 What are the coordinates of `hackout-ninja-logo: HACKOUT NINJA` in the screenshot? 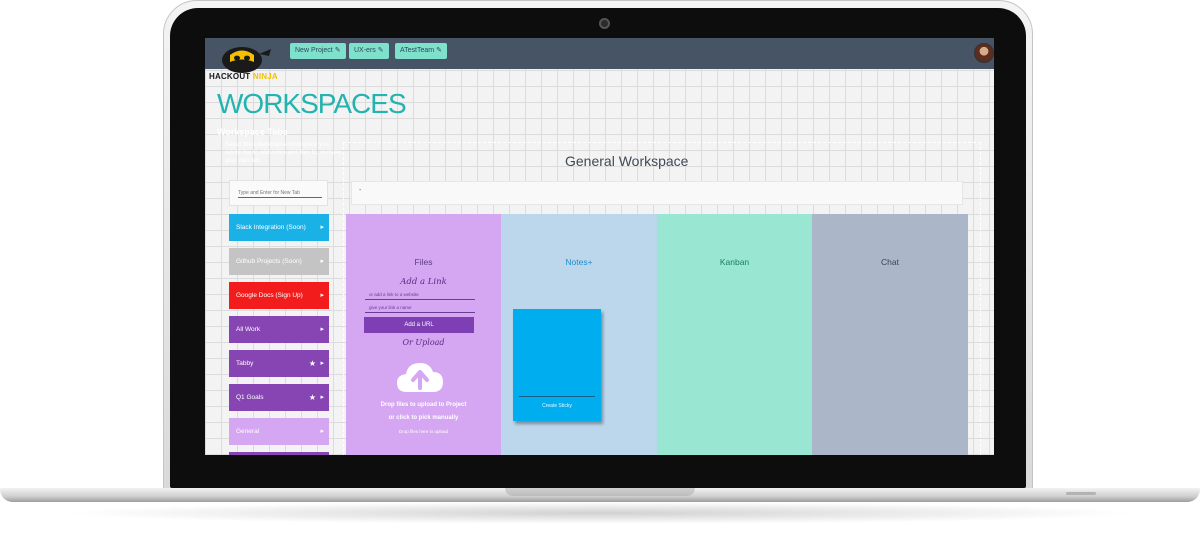 It's located at (245, 60).